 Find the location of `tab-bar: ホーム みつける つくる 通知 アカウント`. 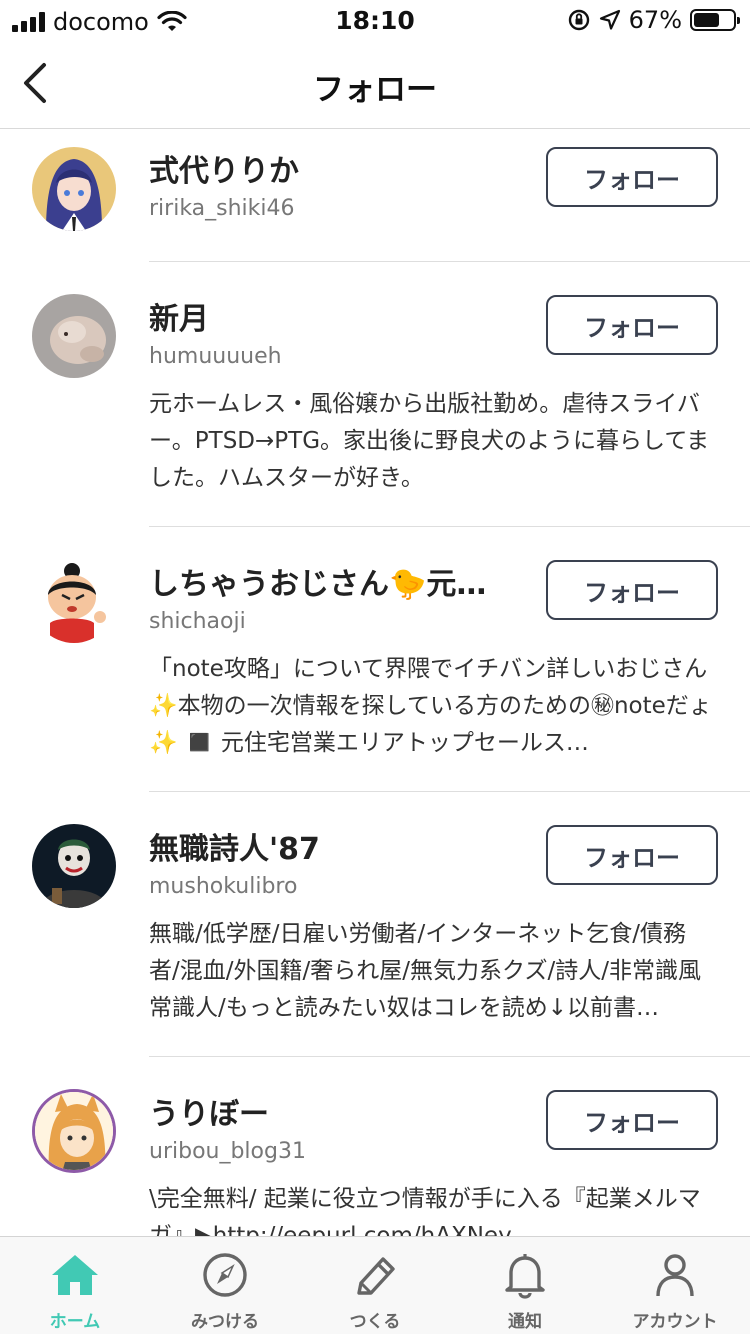

tab-bar: ホーム みつける つくる 通知 アカウント is located at coordinates (375, 1285).